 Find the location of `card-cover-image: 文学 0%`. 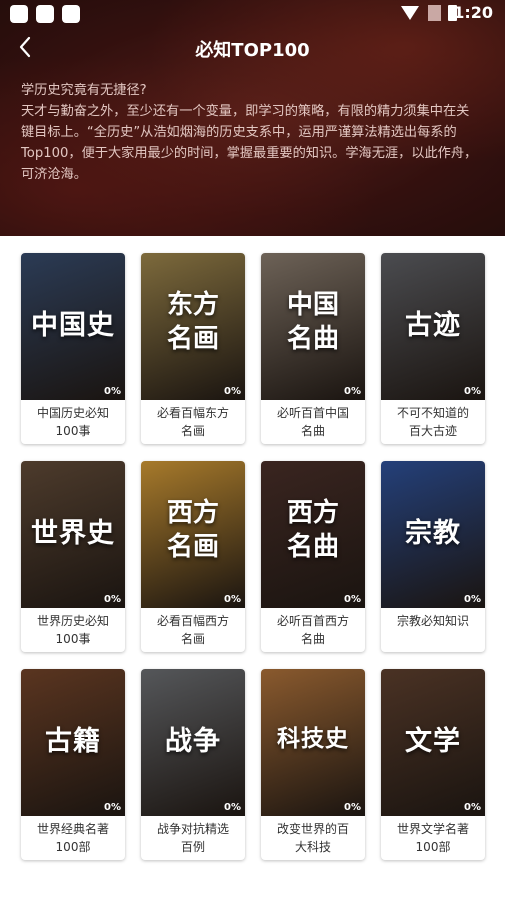

card-cover-image: 文学 0% is located at coordinates (433, 742).